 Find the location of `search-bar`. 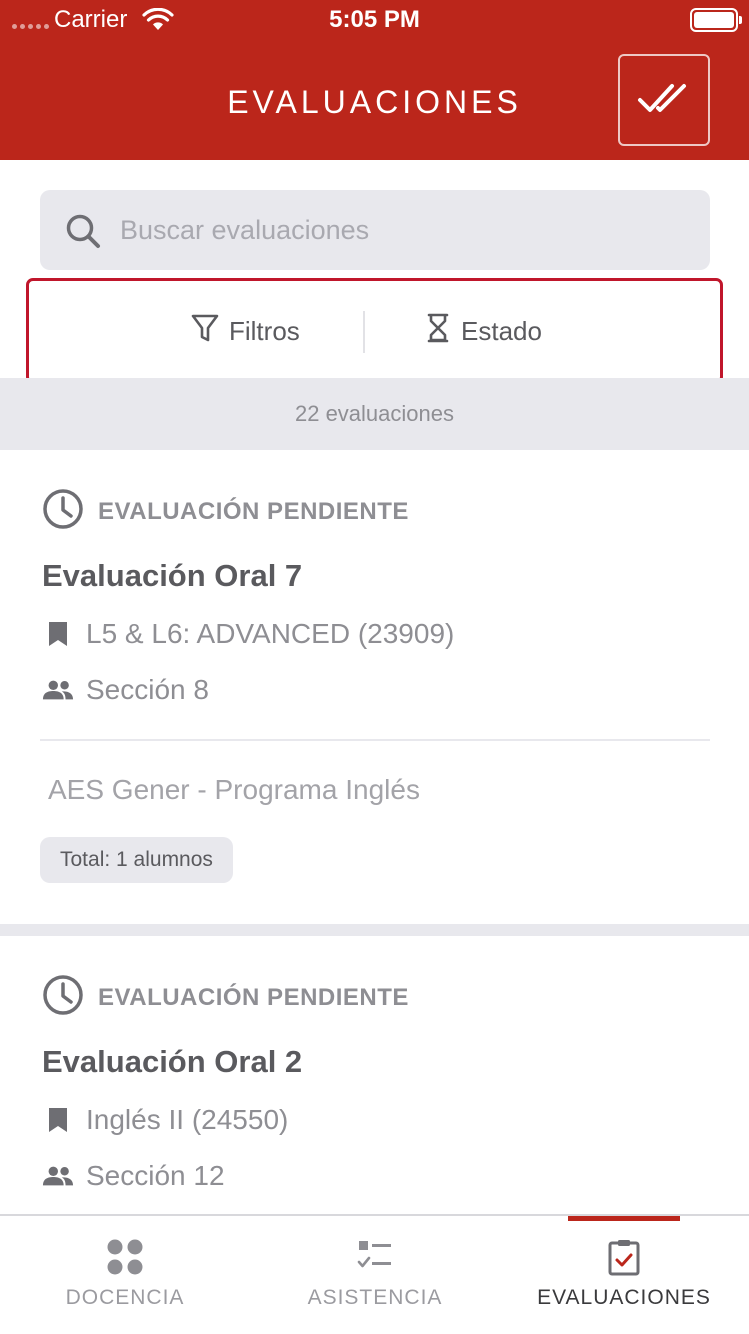

search-bar is located at coordinates (375, 230).